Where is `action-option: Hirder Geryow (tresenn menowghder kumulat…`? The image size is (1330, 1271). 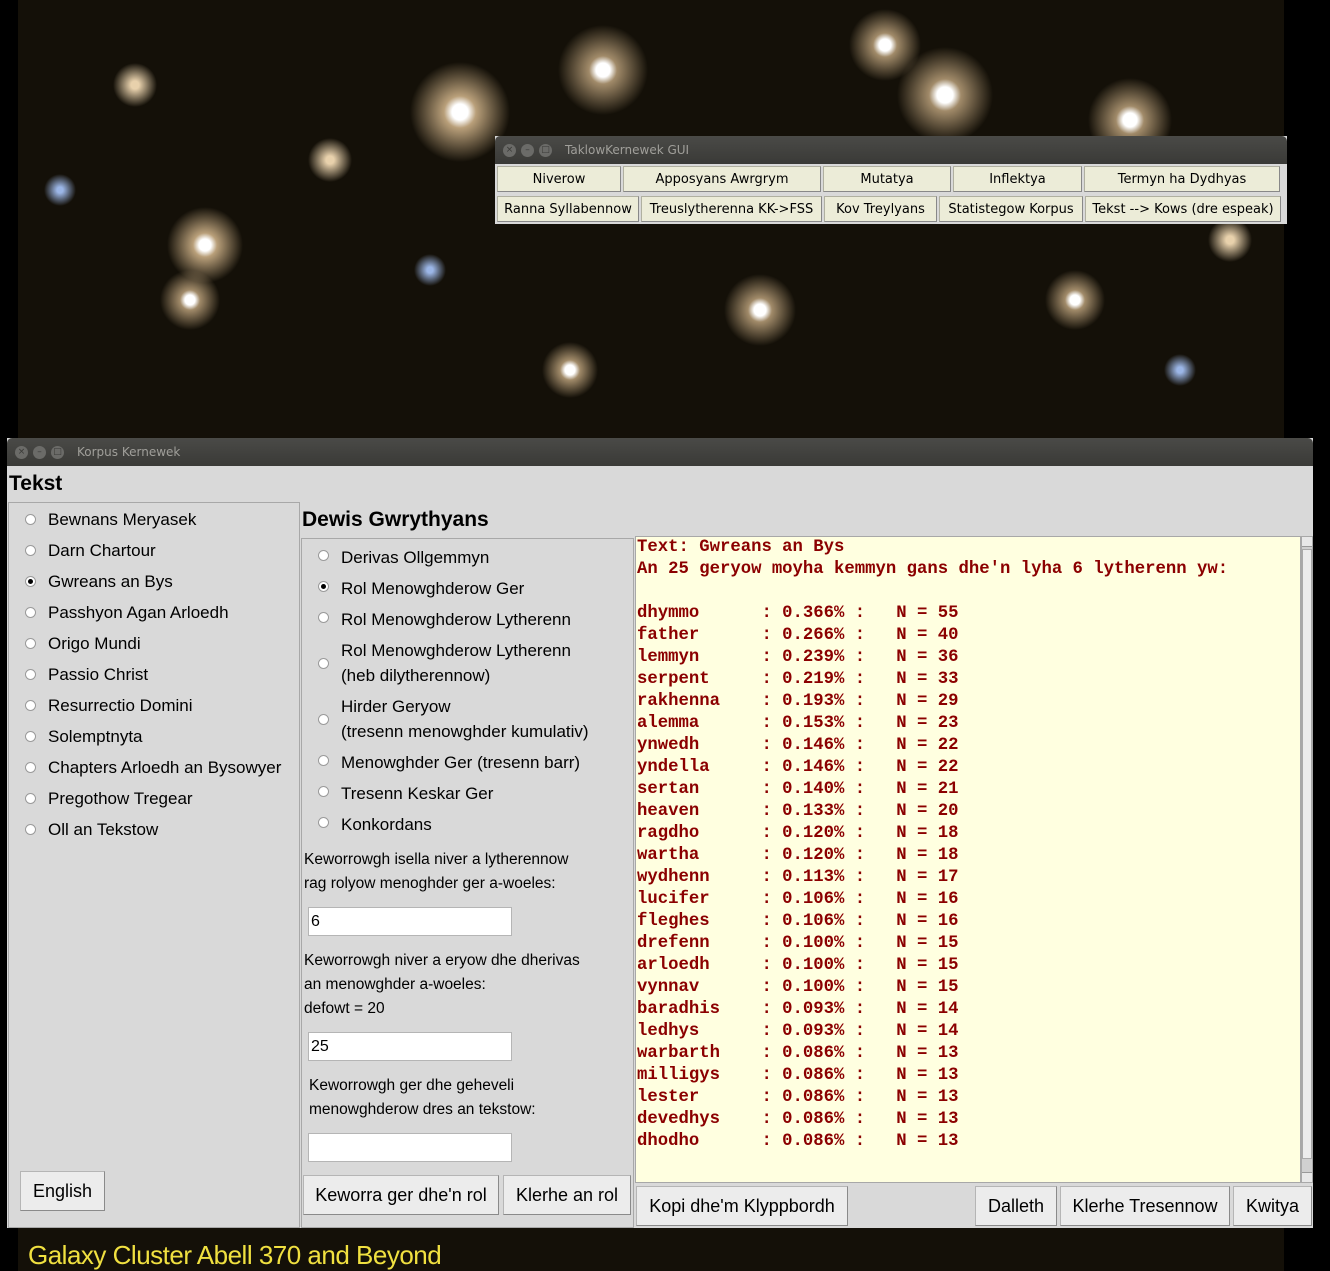 action-option: Hirder Geryow (tresenn menowghder kumulat… is located at coordinates (453, 719).